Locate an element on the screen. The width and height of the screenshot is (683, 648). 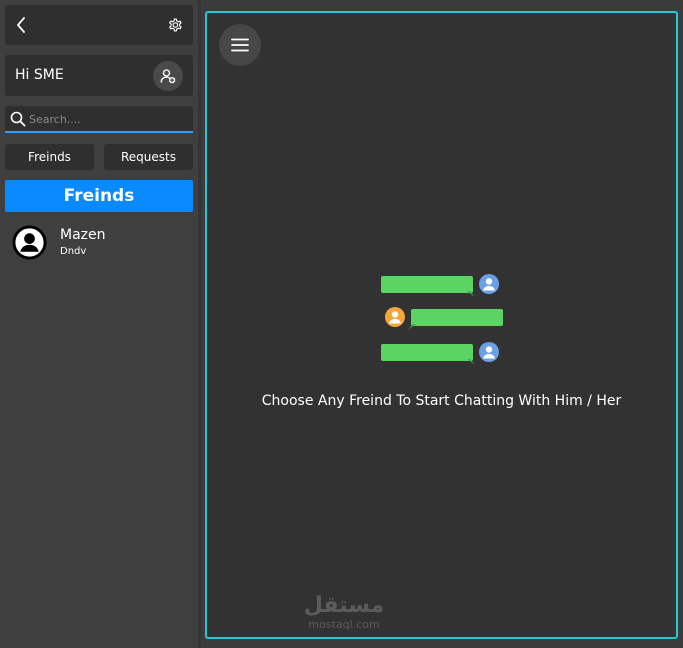
watermark-logo: مستقل mostaql.com is located at coordinates (344, 612).